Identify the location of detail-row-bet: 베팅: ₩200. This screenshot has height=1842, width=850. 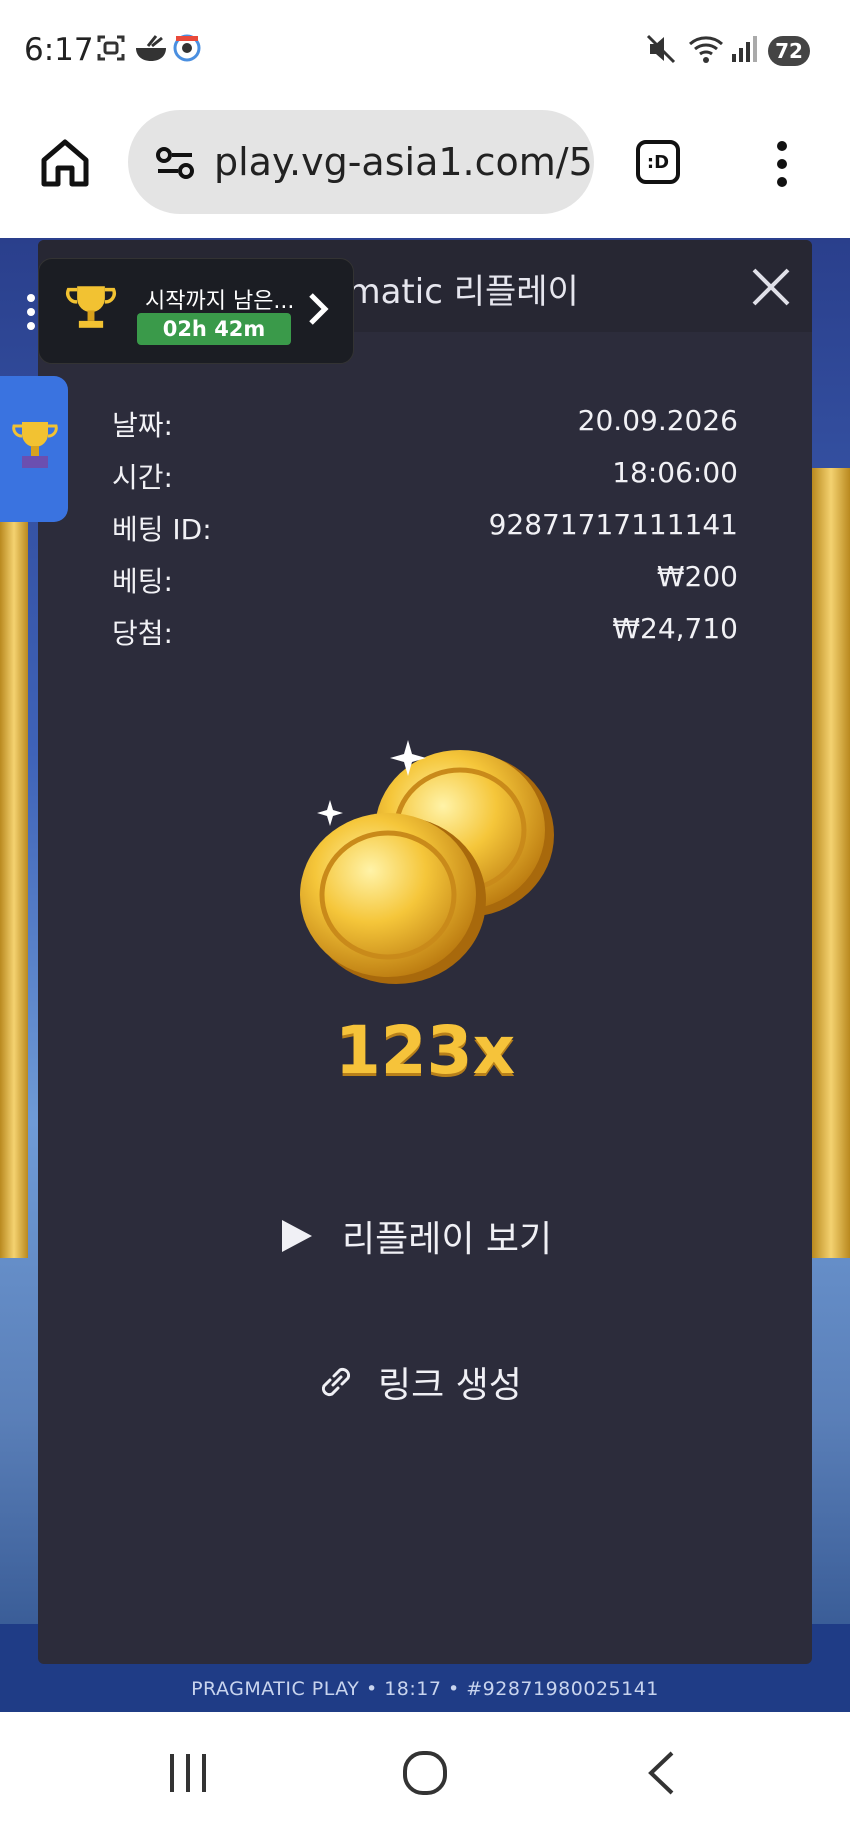
(425, 580).